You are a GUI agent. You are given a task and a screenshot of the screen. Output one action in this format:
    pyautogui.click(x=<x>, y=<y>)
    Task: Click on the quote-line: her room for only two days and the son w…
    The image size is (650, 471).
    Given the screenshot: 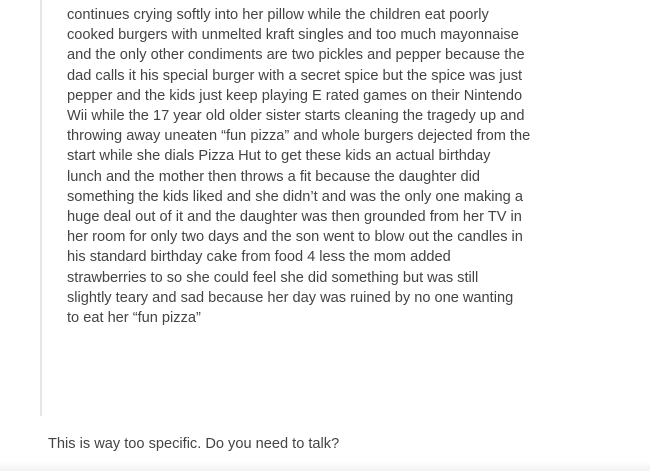 What is the action you would take?
    pyautogui.click(x=295, y=237)
    